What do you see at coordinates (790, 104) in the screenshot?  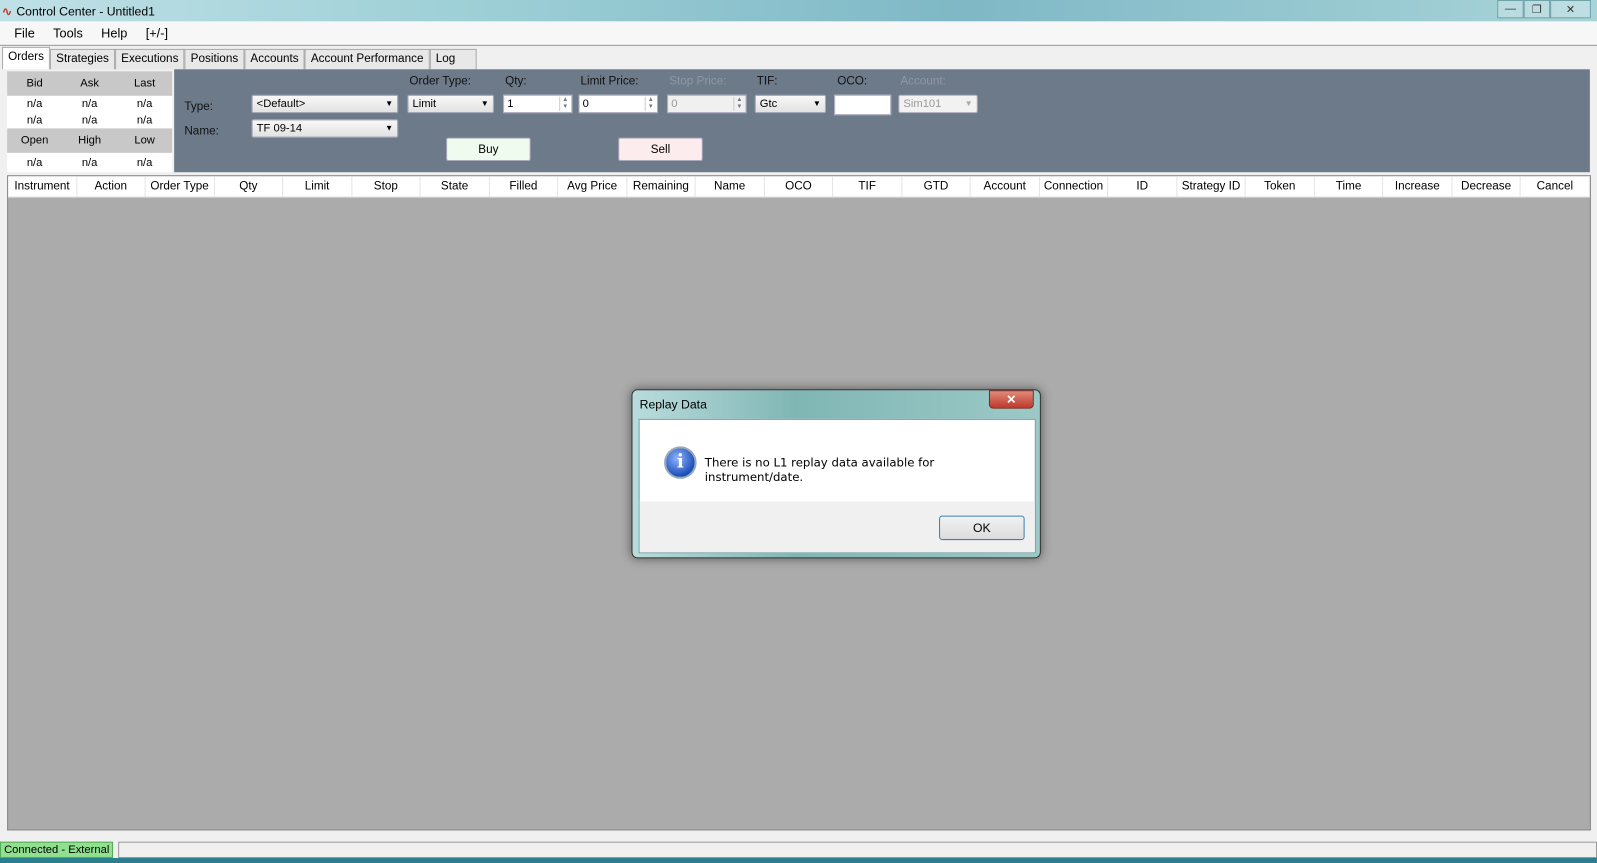 I see `tif-dropdown: Gtc` at bounding box center [790, 104].